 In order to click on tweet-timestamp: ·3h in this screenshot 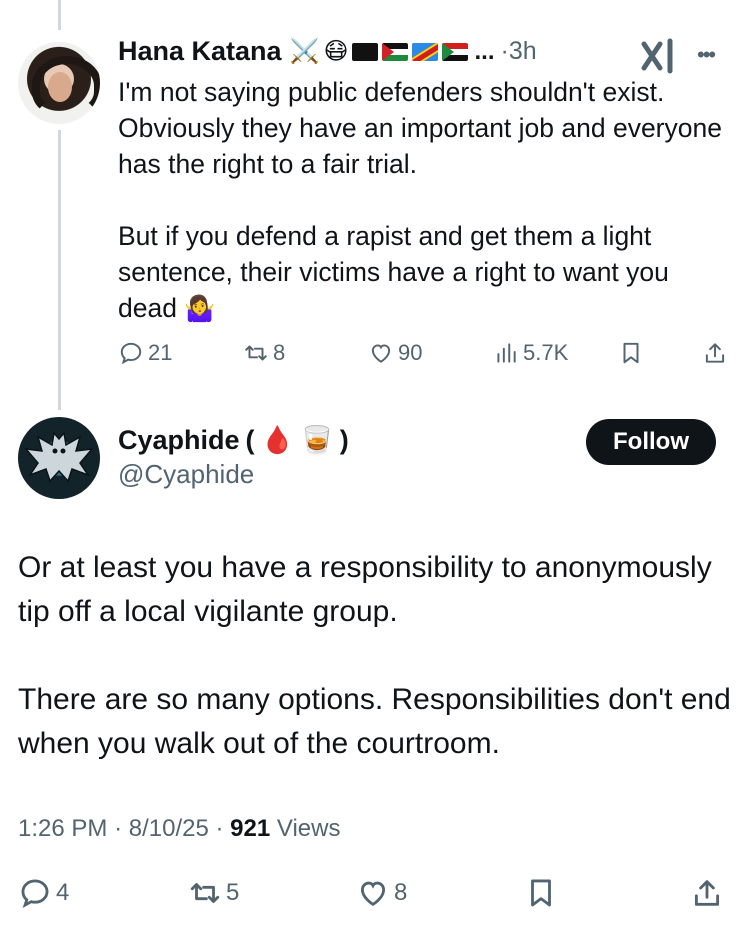, I will do `click(519, 51)`.